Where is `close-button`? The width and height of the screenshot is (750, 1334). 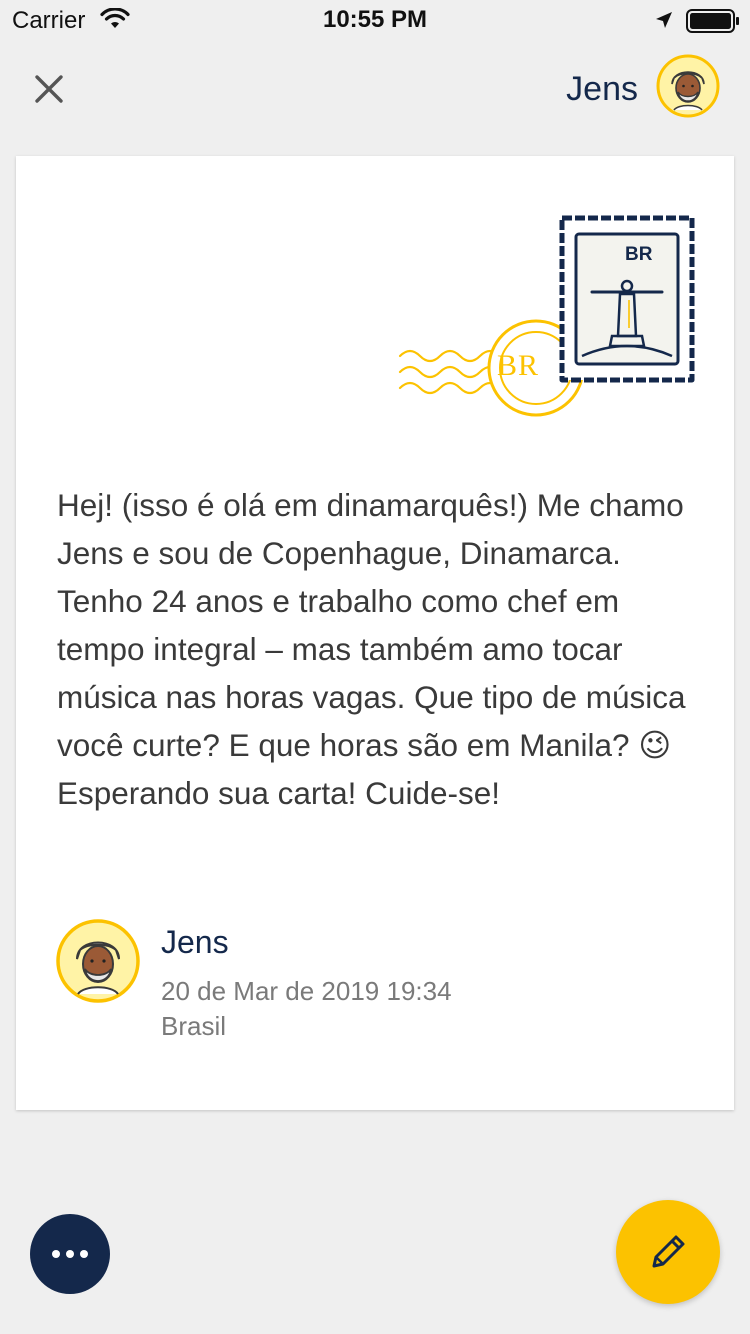
close-button is located at coordinates (49, 89).